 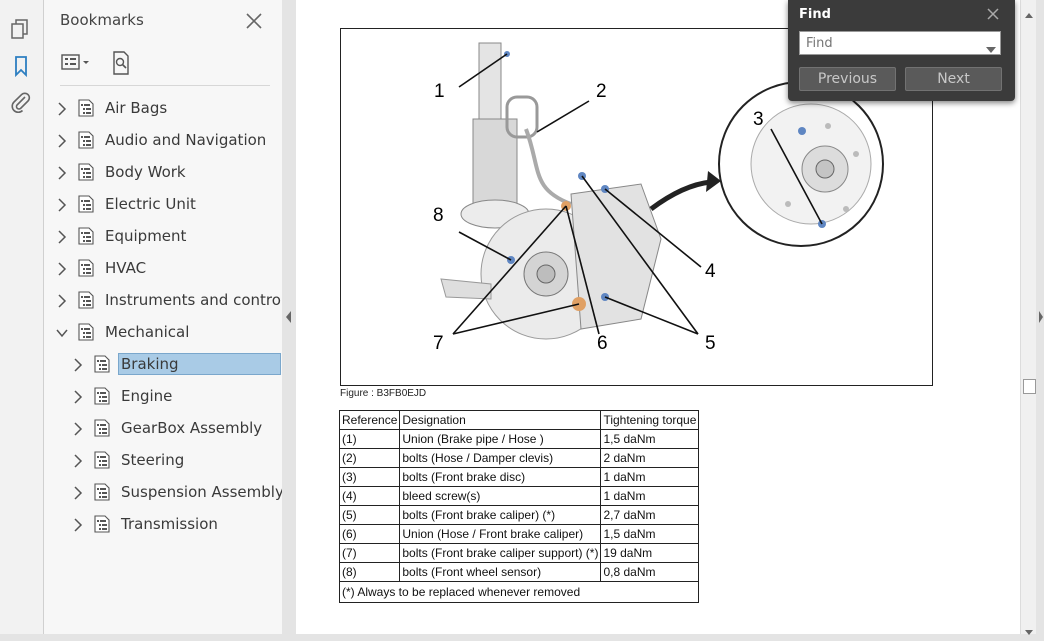 What do you see at coordinates (953, 79) in the screenshot?
I see `next-button: Next` at bounding box center [953, 79].